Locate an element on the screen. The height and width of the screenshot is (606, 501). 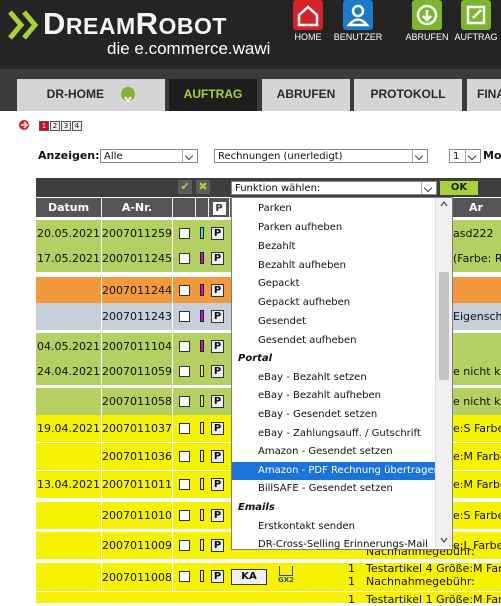
invoice-select: Rechnungen (unerledigt) is located at coordinates (321, 156).